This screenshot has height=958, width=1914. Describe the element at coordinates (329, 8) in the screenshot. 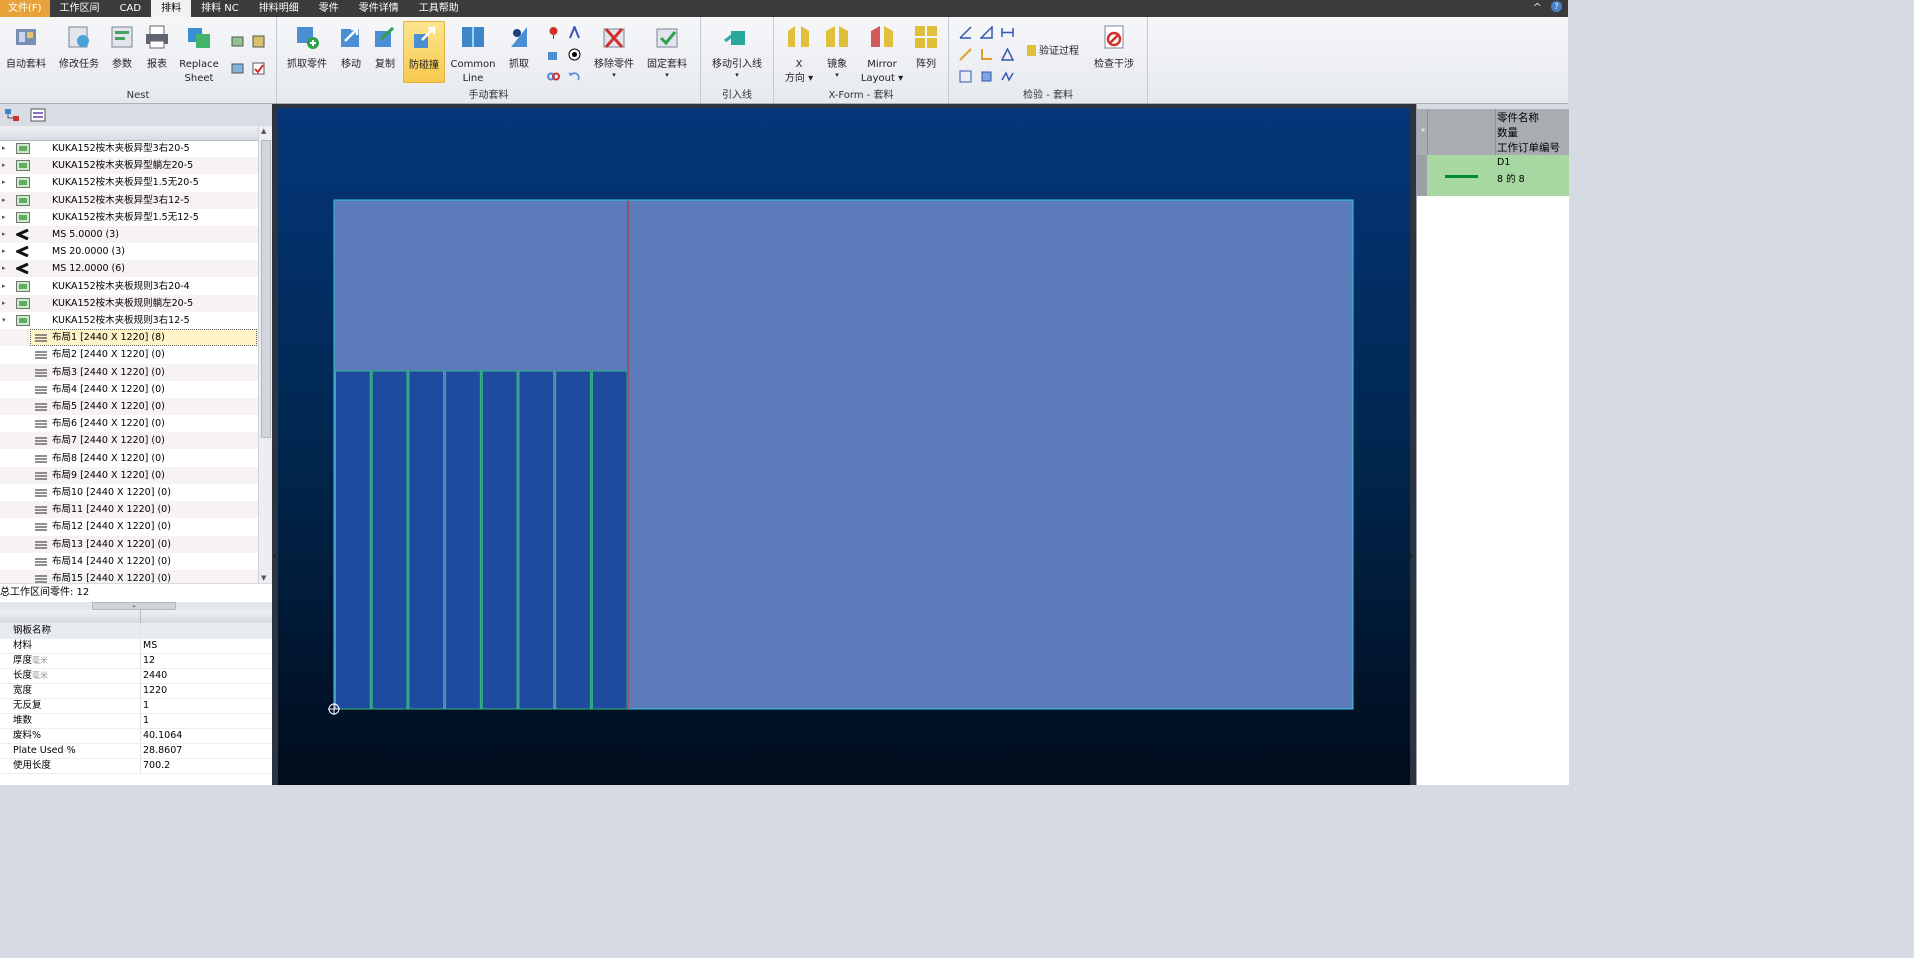

I see `menu-parts: 零件` at that location.